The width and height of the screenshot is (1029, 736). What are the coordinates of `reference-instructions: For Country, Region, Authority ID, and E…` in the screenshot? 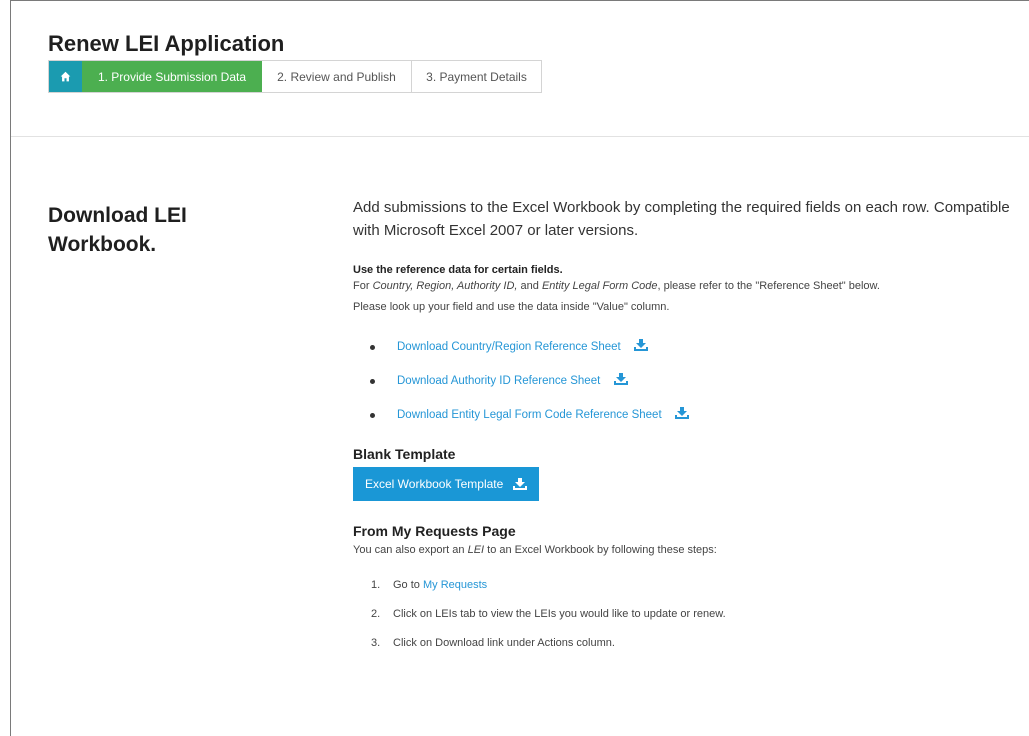 It's located at (616, 286).